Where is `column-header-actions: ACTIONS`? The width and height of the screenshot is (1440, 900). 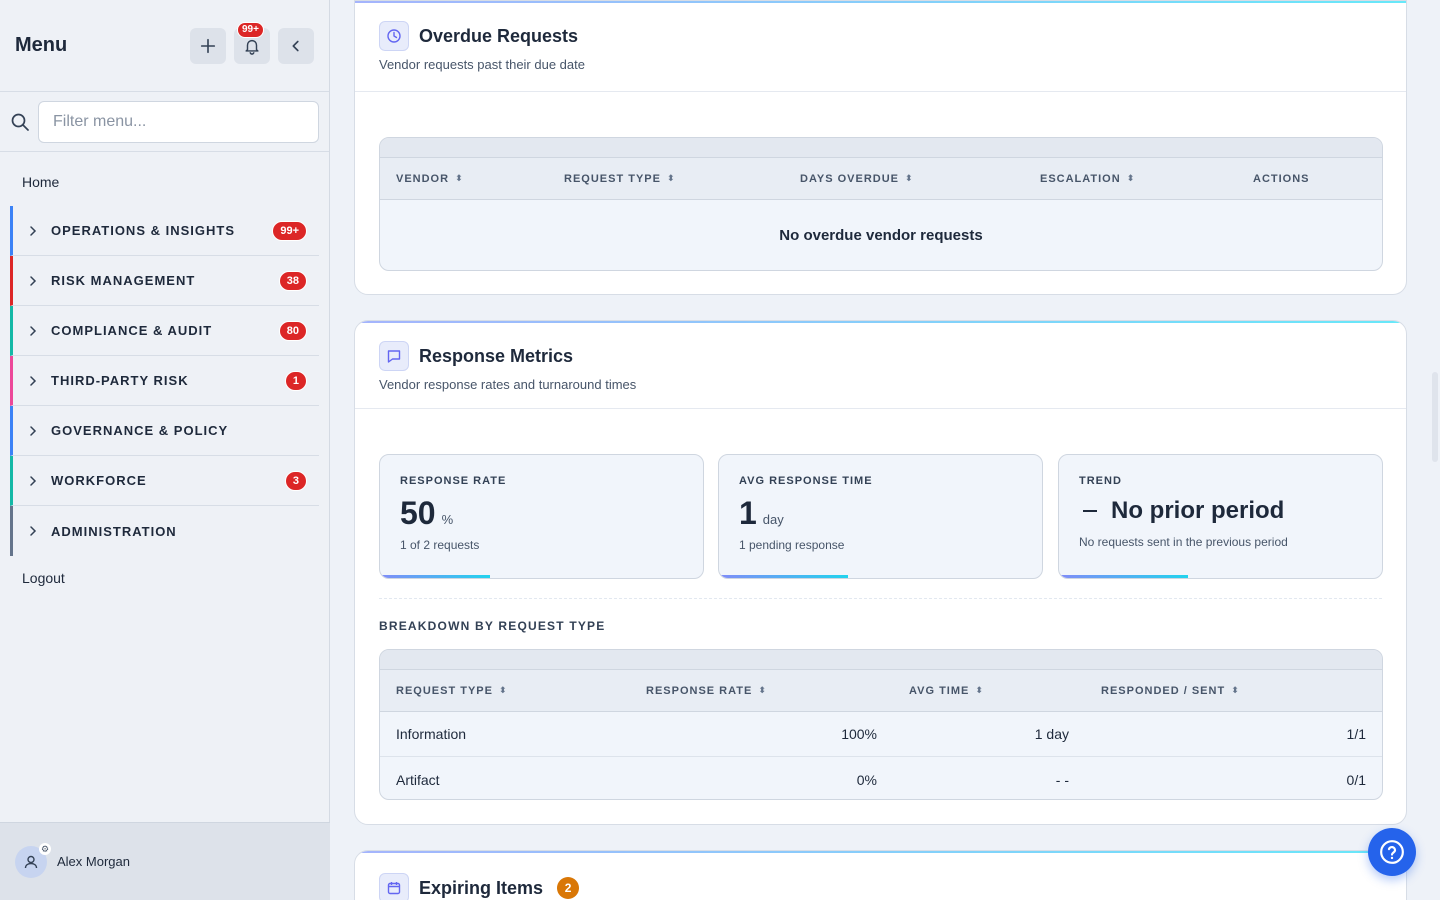 column-header-actions: ACTIONS is located at coordinates (1281, 179).